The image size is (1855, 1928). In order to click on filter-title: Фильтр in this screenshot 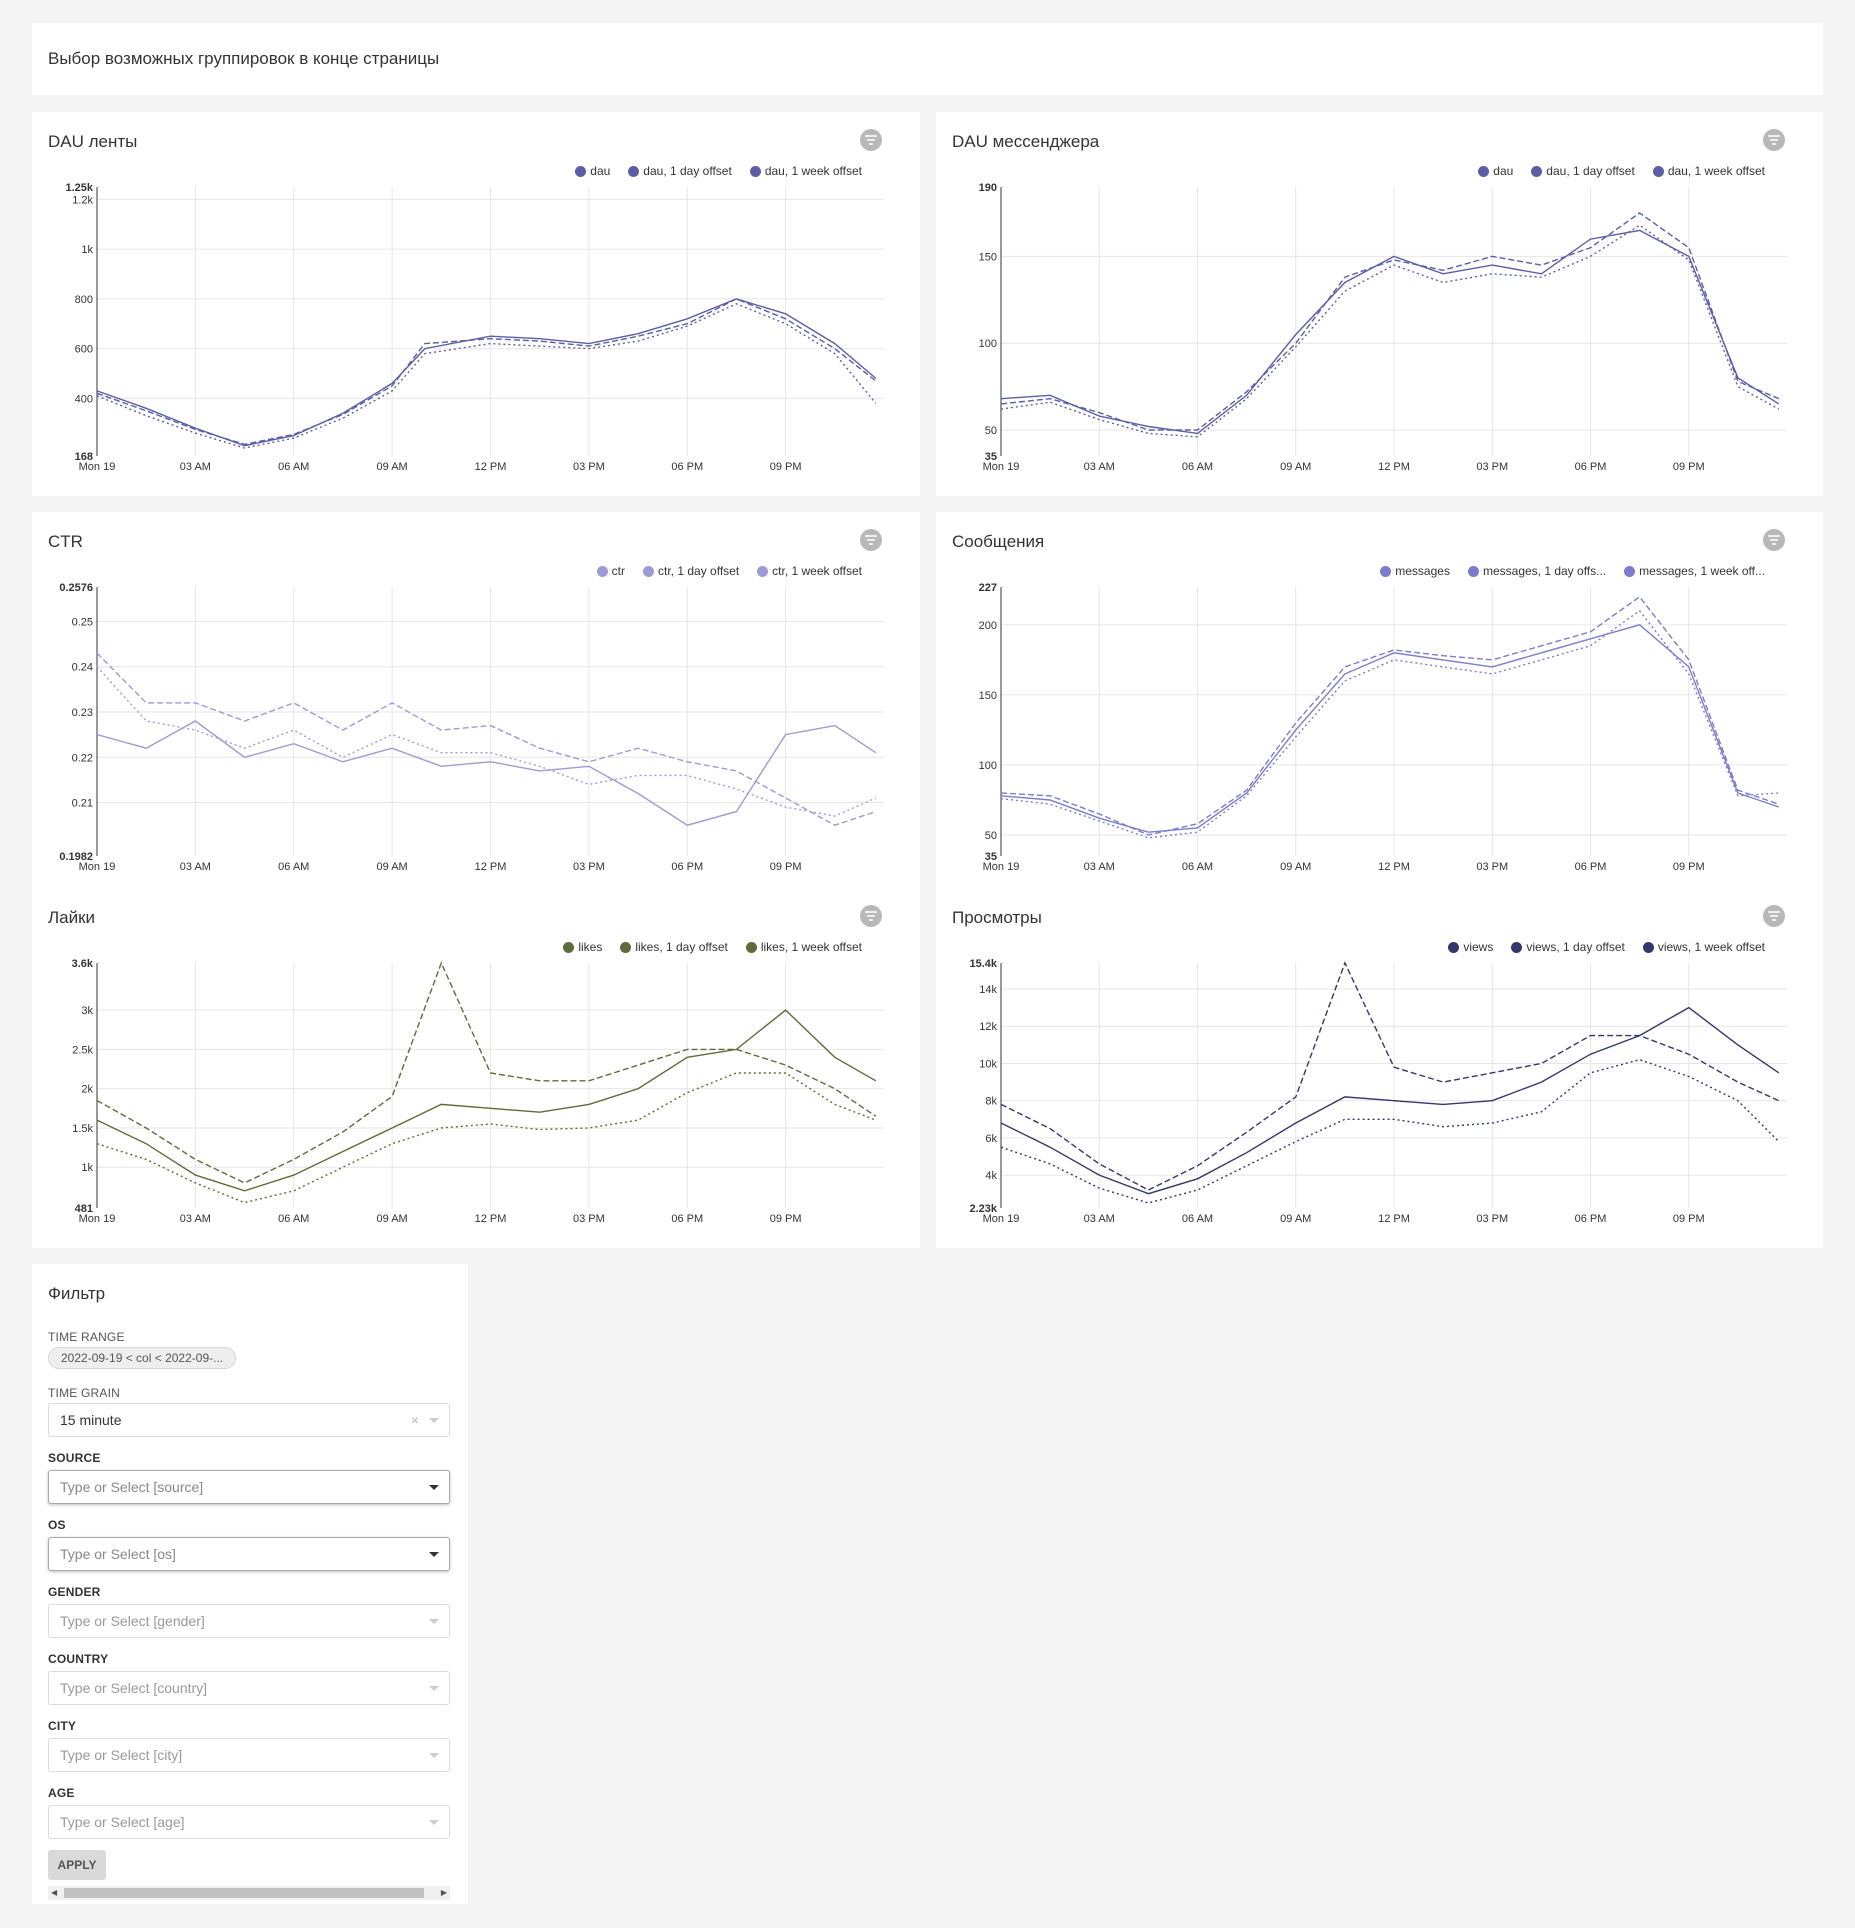, I will do `click(77, 1293)`.